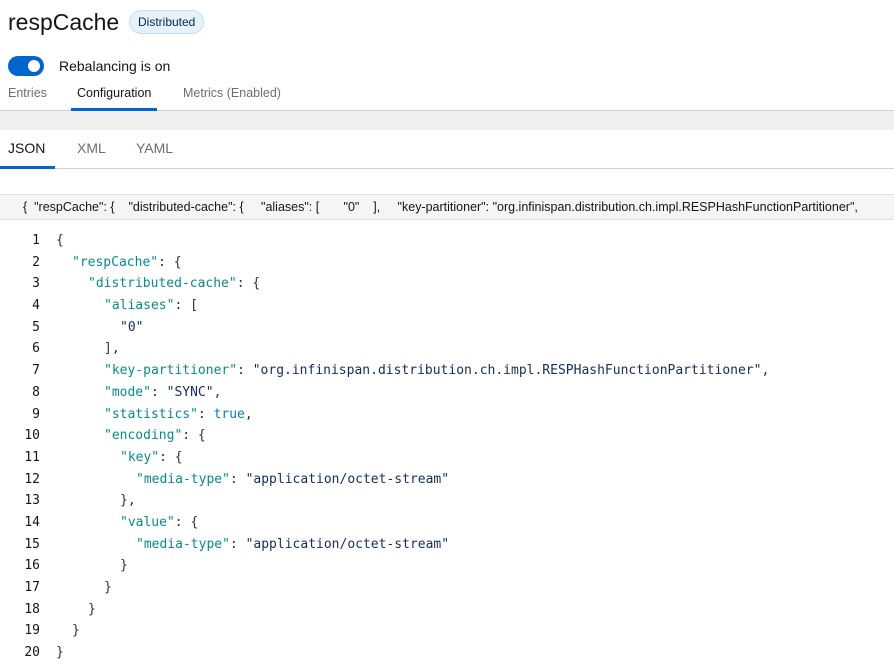 The image size is (894, 668). What do you see at coordinates (447, 95) in the screenshot?
I see `cache-tabs: Entries Configuration Metrics (Enabled)` at bounding box center [447, 95].